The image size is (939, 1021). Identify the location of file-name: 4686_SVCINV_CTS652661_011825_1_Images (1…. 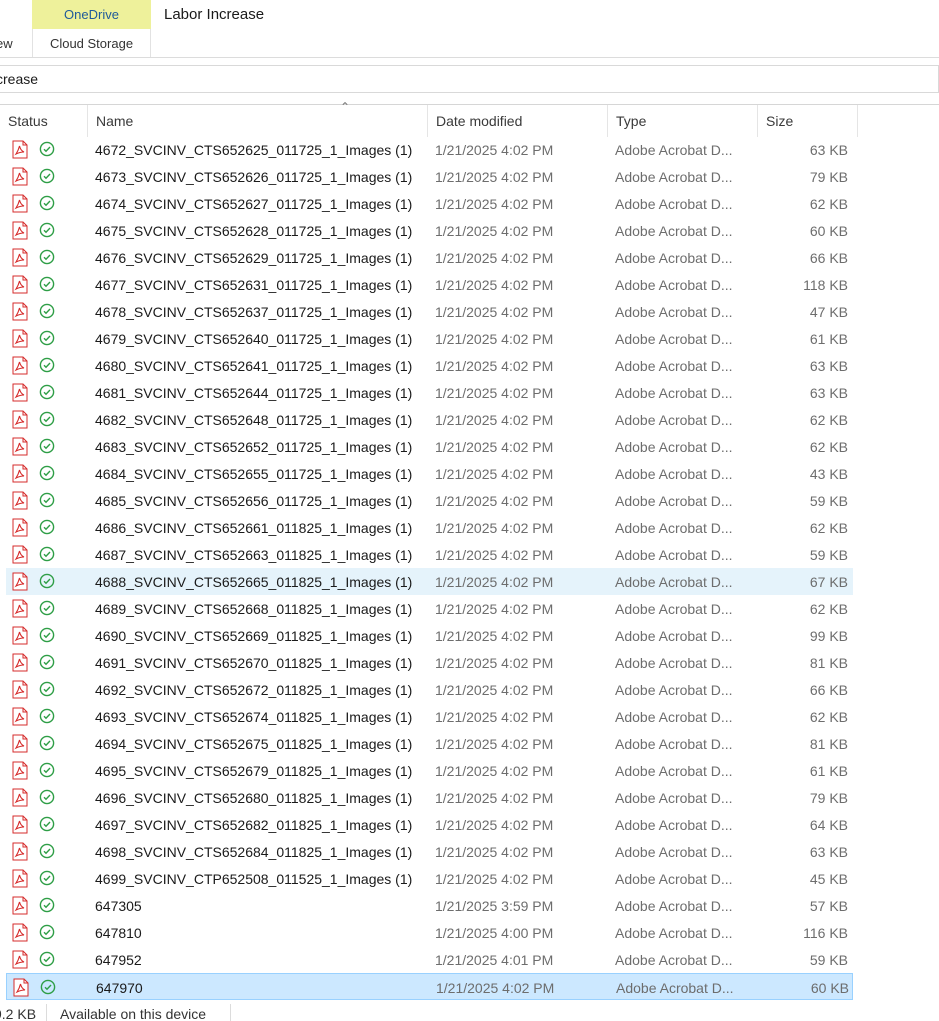
(254, 527).